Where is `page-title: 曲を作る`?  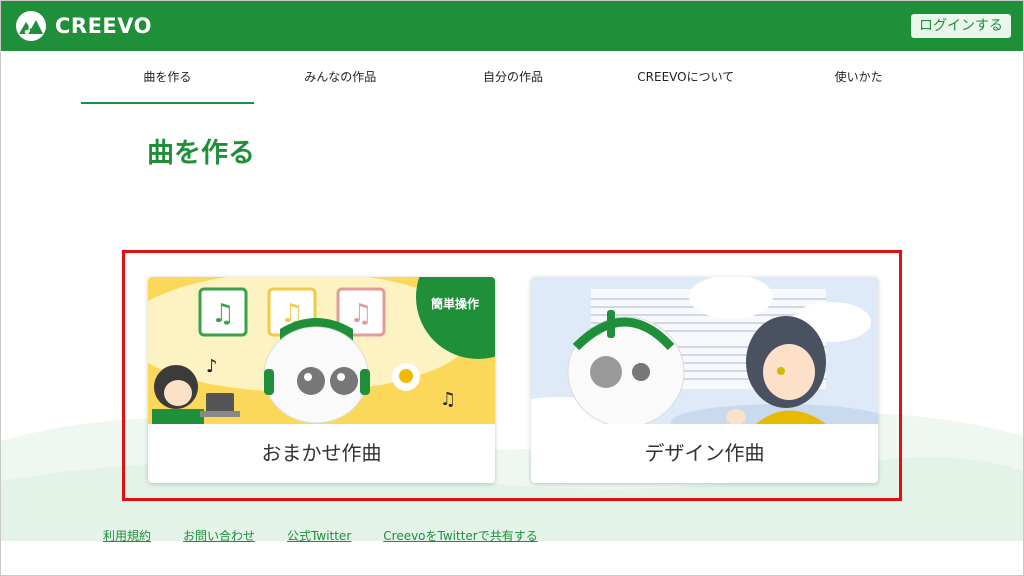
page-title: 曲を作る is located at coordinates (201, 153).